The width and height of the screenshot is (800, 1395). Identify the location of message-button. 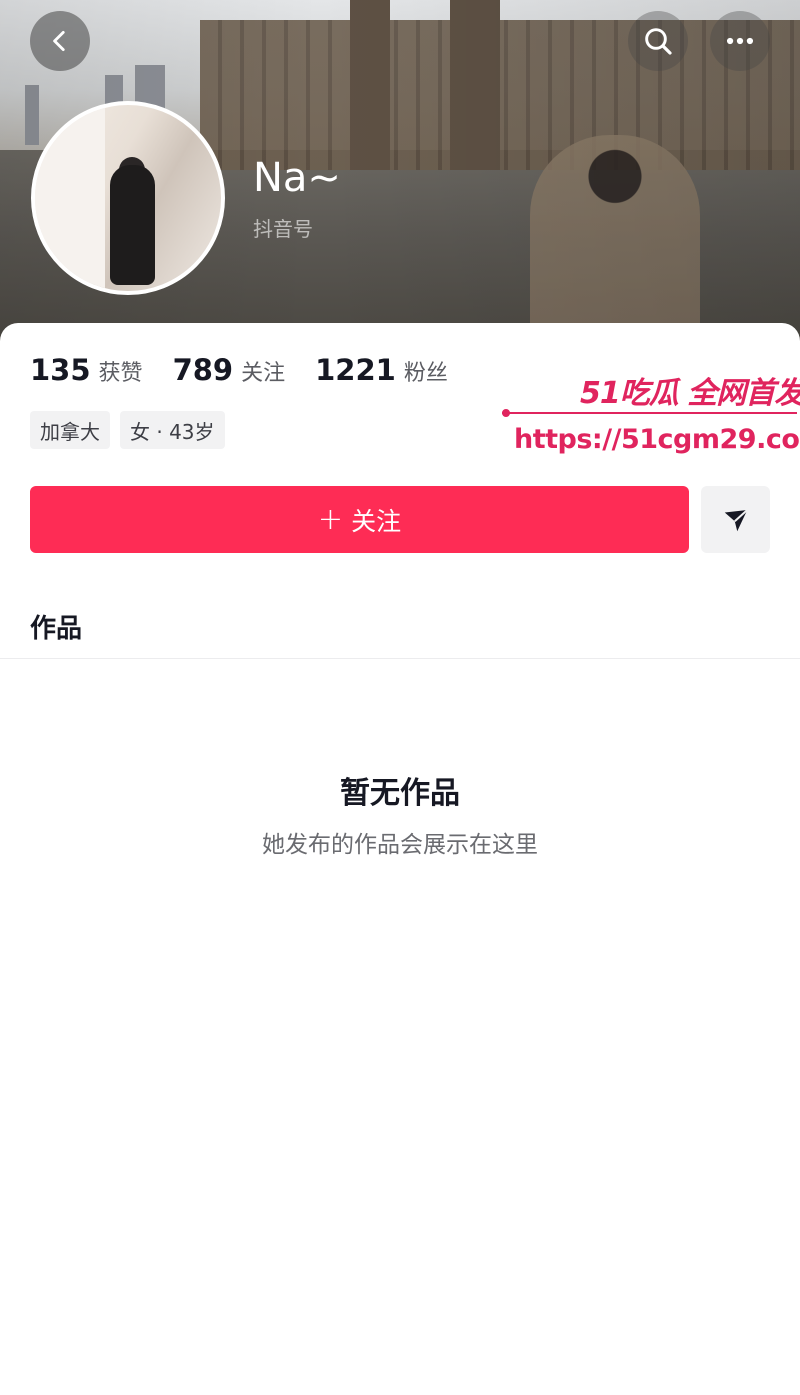
(735, 519).